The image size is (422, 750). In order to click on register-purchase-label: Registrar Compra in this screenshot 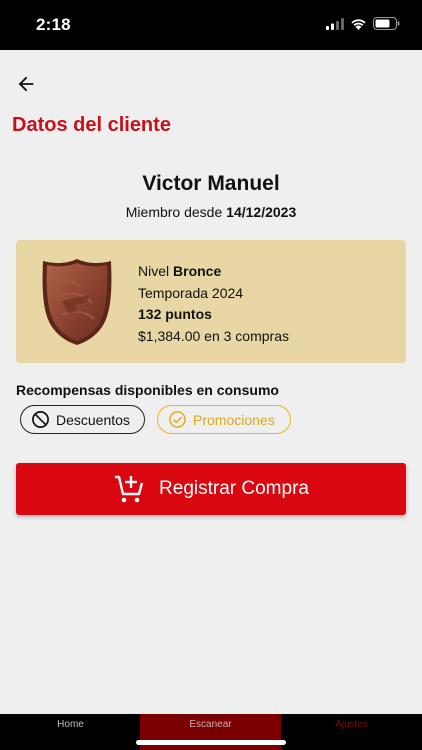, I will do `click(234, 488)`.